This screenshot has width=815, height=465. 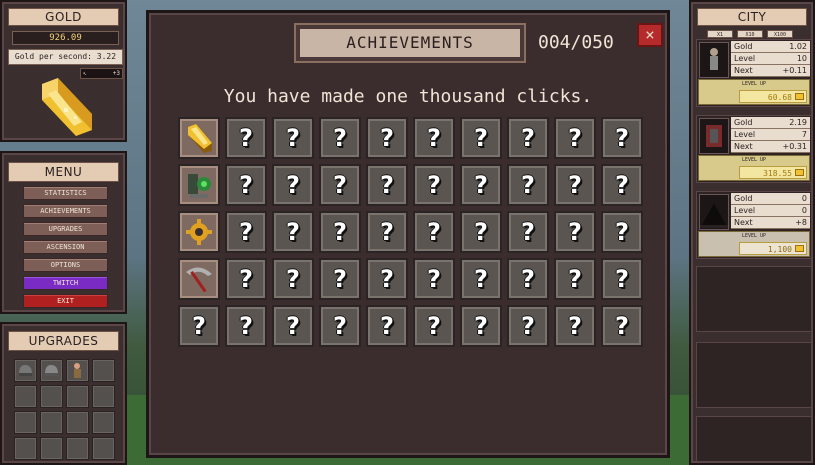 I want to click on multiplier-x10-button: X10, so click(x=750, y=34).